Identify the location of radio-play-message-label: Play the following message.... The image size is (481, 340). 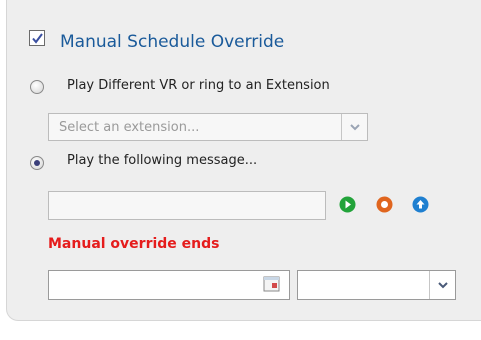
(162, 160).